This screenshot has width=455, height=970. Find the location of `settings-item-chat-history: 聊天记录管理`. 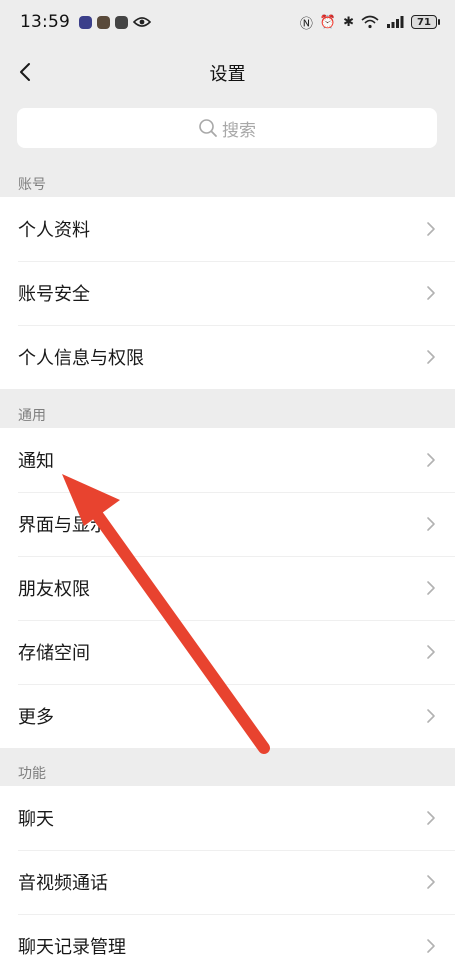

settings-item-chat-history: 聊天记录管理 is located at coordinates (227, 942).